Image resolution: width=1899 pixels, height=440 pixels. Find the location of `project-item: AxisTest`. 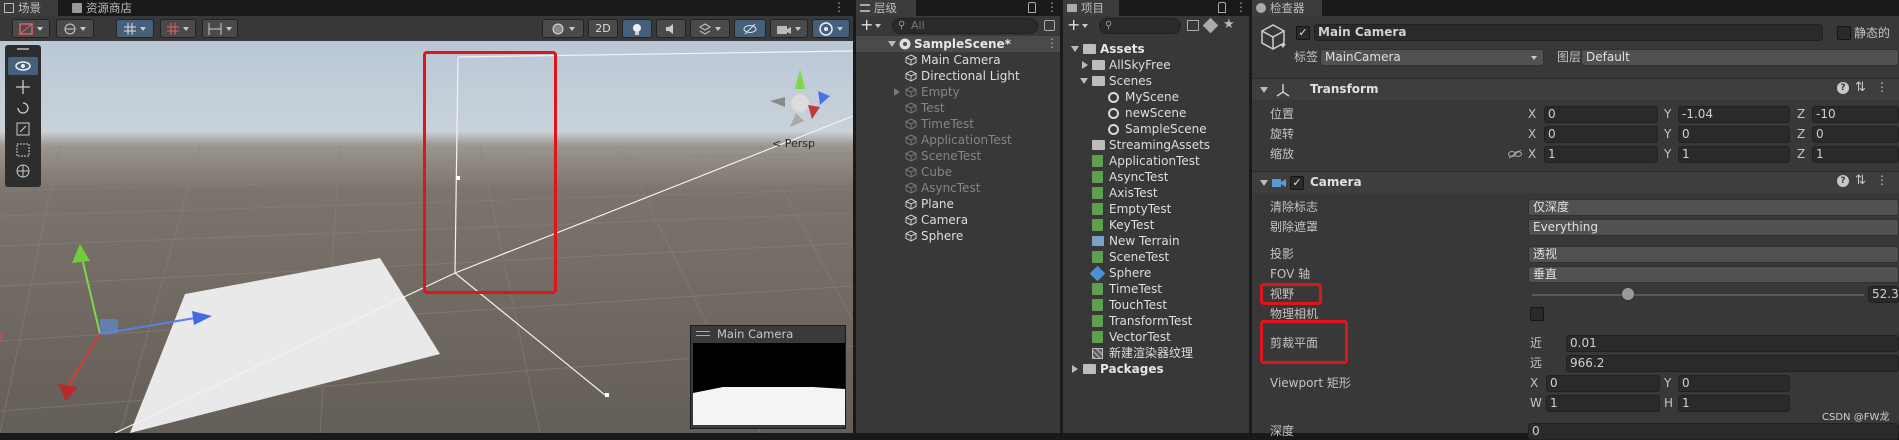

project-item: AxisTest is located at coordinates (1156, 193).